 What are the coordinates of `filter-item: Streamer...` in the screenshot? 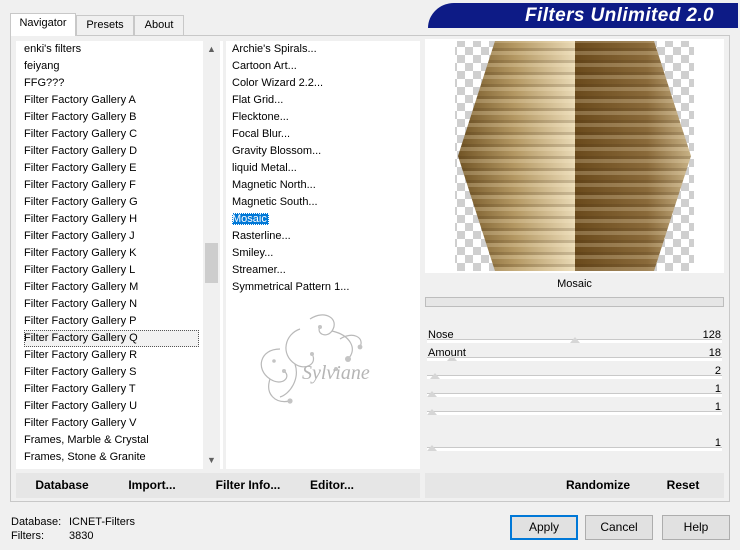 It's located at (322, 270).